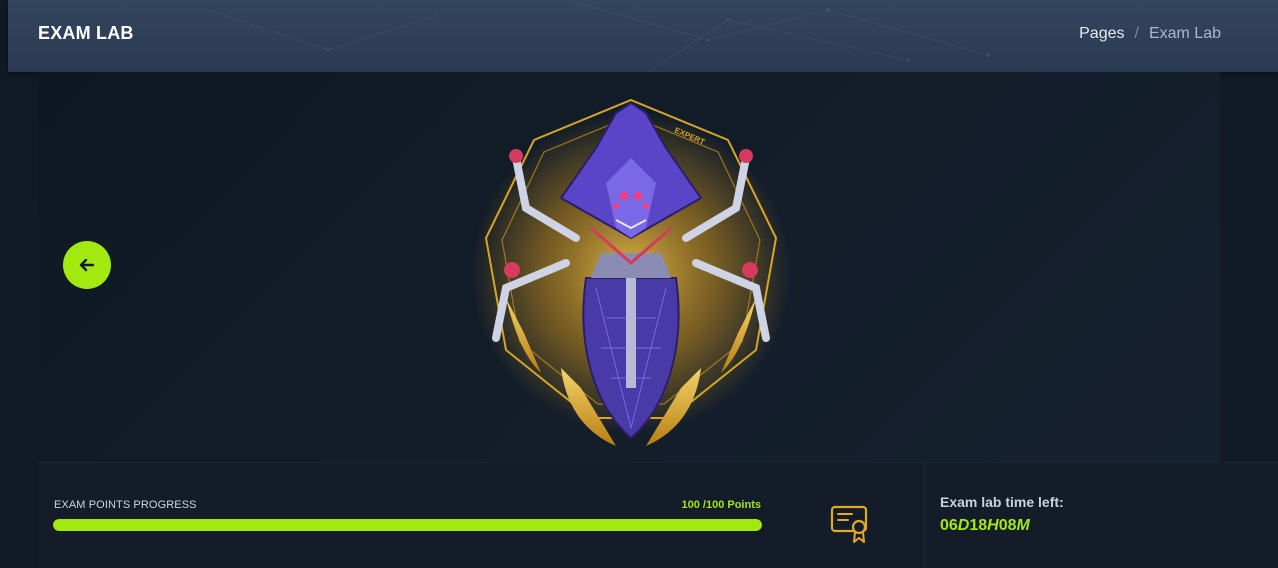 This screenshot has height=568, width=1278. What do you see at coordinates (1023, 525) in the screenshot?
I see `timer-minutes-unit: M` at bounding box center [1023, 525].